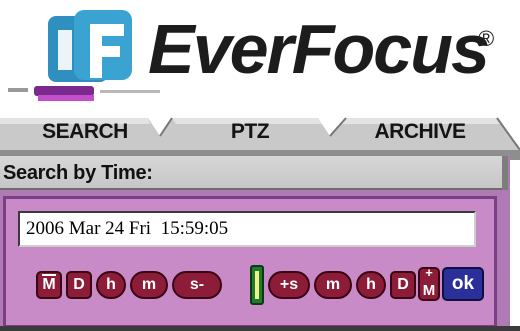 The width and height of the screenshot is (520, 331). What do you see at coordinates (250, 132) in the screenshot?
I see `tab-ptz: PTZ` at bounding box center [250, 132].